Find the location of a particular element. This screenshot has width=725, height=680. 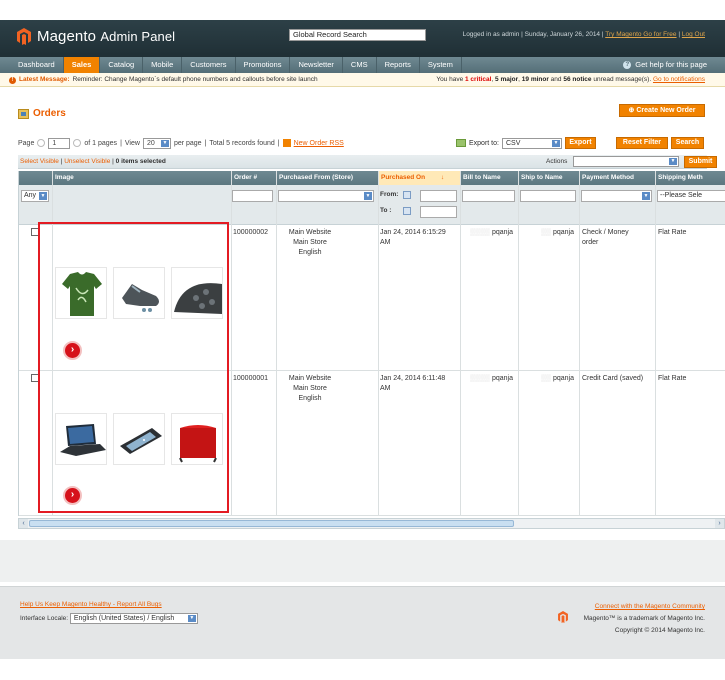

search-button: Search is located at coordinates (687, 143).